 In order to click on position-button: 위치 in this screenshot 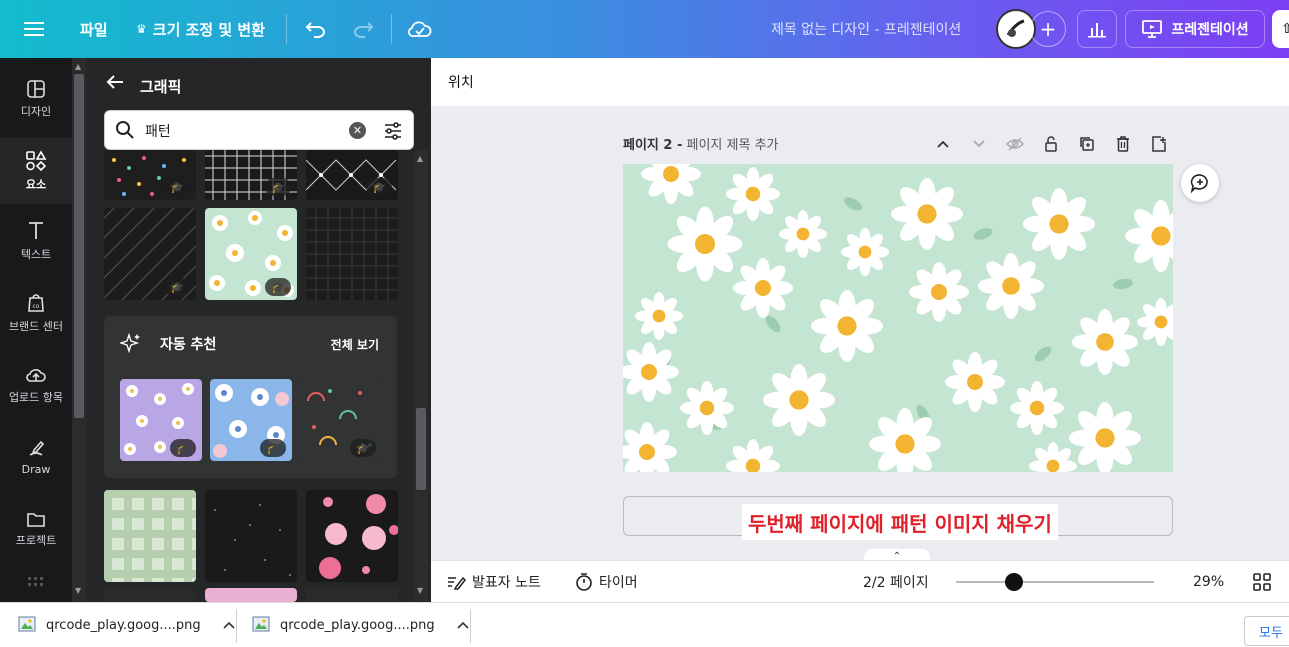, I will do `click(461, 82)`.